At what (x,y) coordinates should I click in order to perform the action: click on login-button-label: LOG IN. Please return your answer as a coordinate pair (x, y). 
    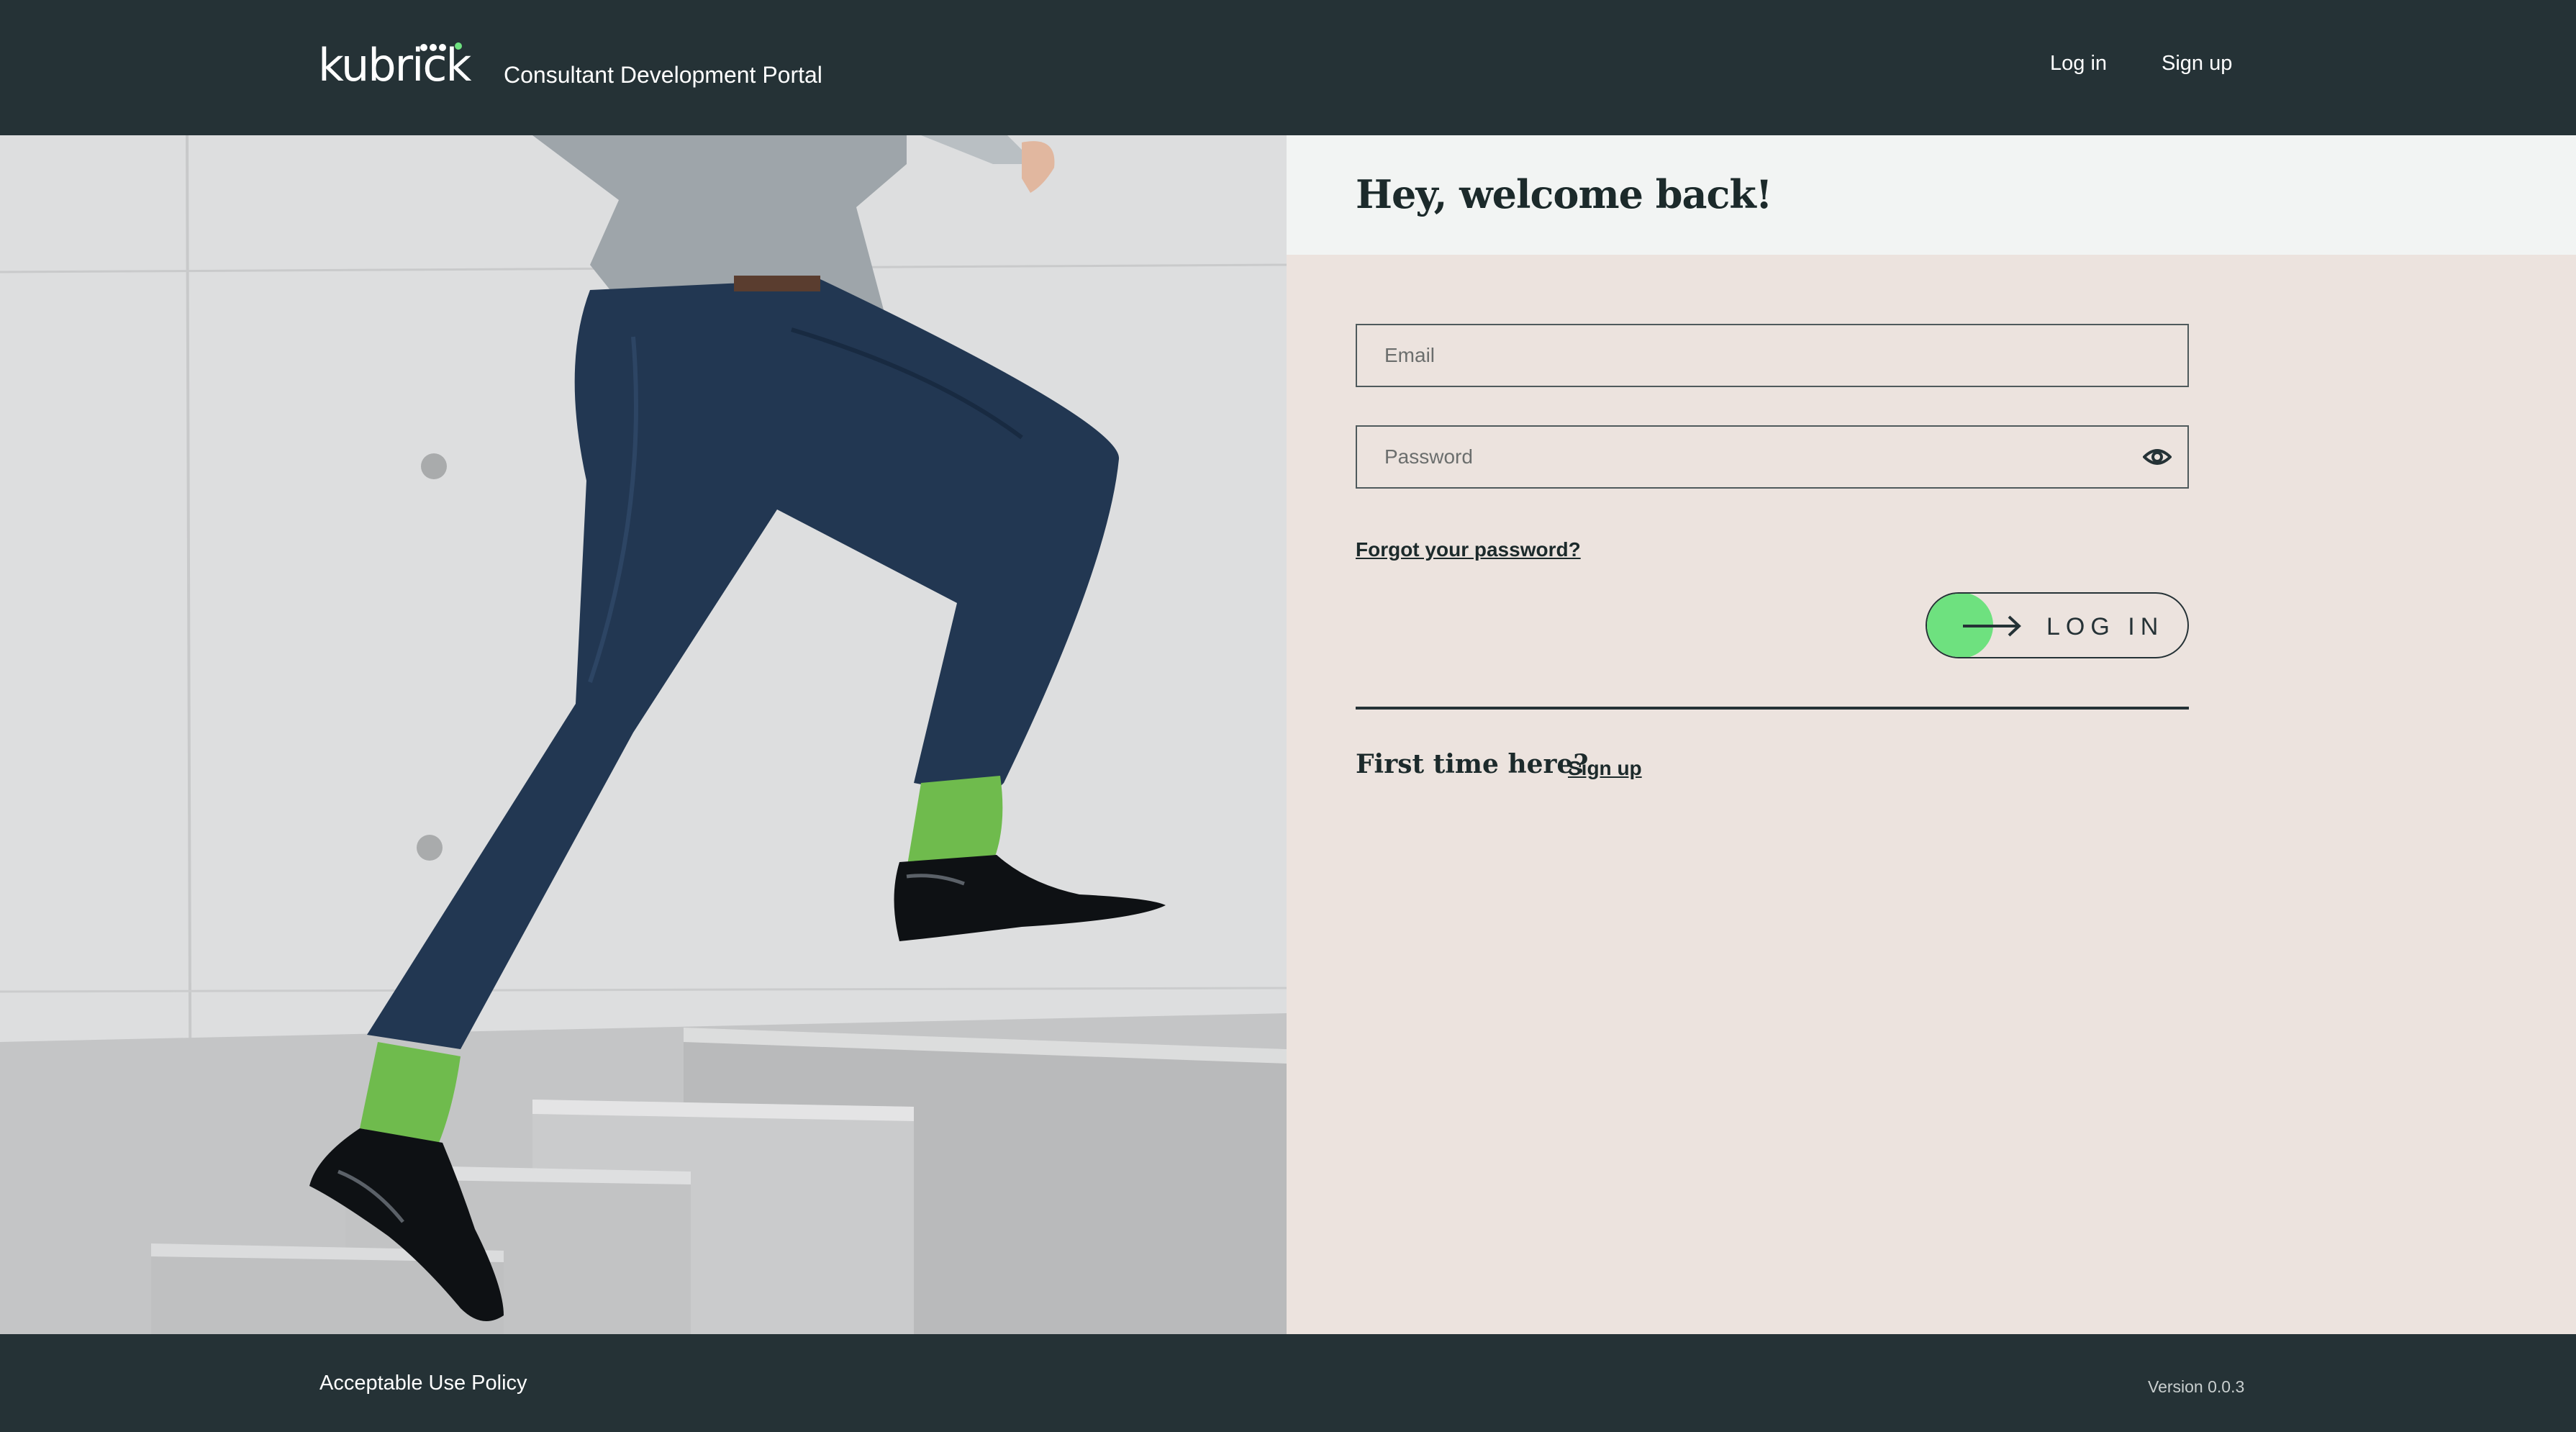
    Looking at the image, I should click on (2105, 626).